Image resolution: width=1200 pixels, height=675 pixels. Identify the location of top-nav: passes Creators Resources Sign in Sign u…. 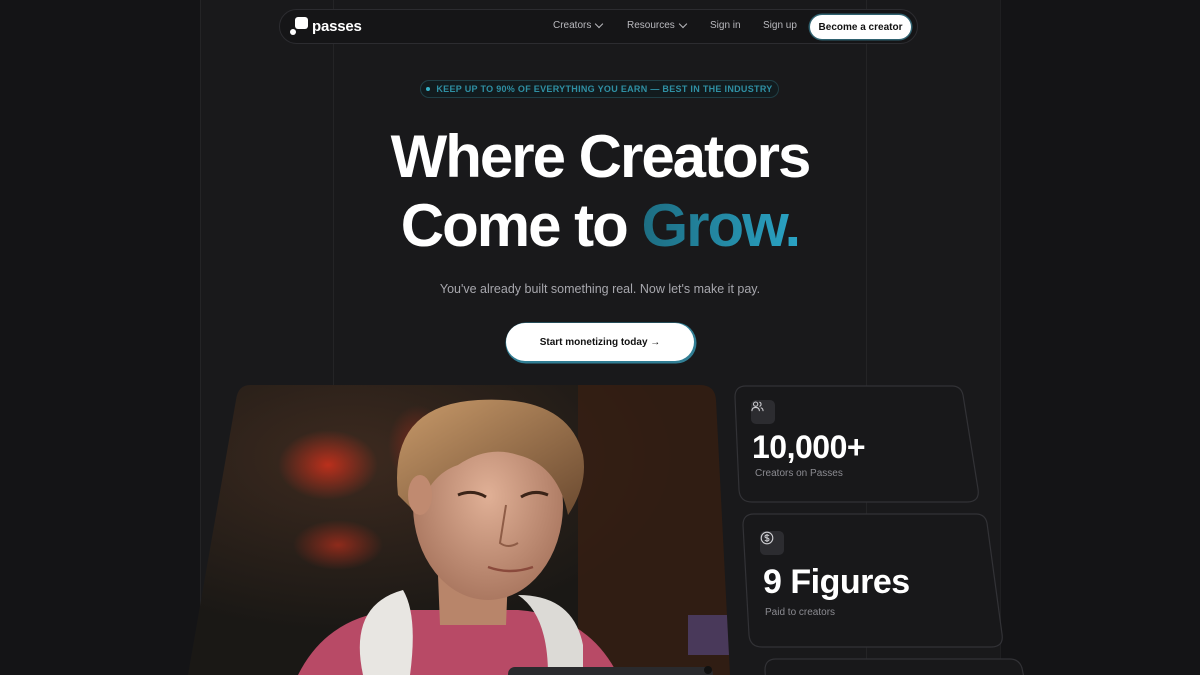
(598, 26).